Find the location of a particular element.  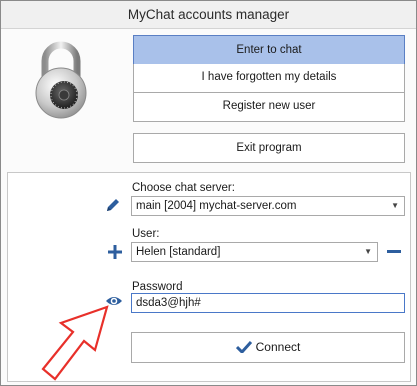

exit-button: Exit program is located at coordinates (269, 148).